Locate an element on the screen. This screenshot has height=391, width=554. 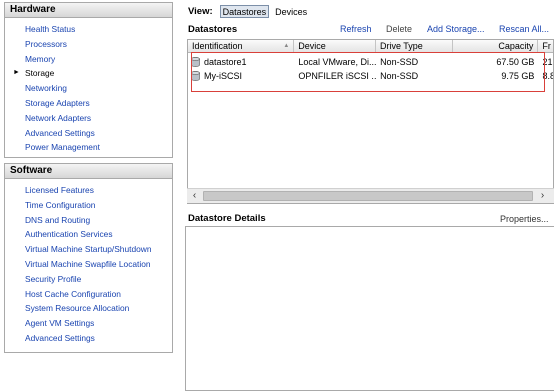
software-item-label: Virtual Machine Startup/Shutdown is located at coordinates (88, 249).